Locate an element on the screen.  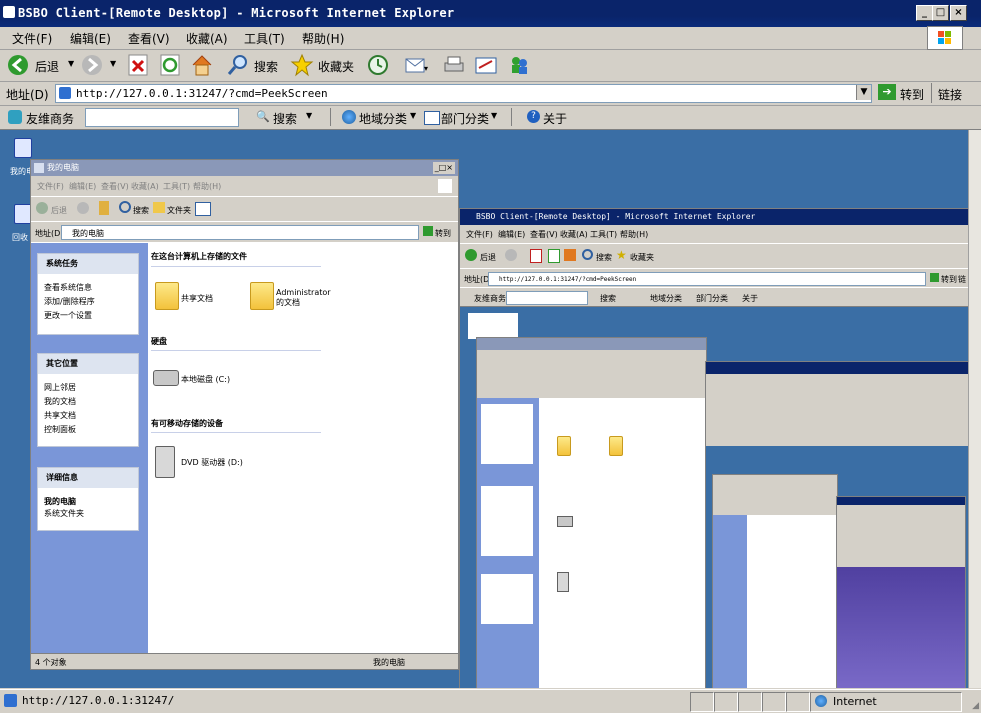
back-dropdown-icon: ▼ is located at coordinates (71, 63).